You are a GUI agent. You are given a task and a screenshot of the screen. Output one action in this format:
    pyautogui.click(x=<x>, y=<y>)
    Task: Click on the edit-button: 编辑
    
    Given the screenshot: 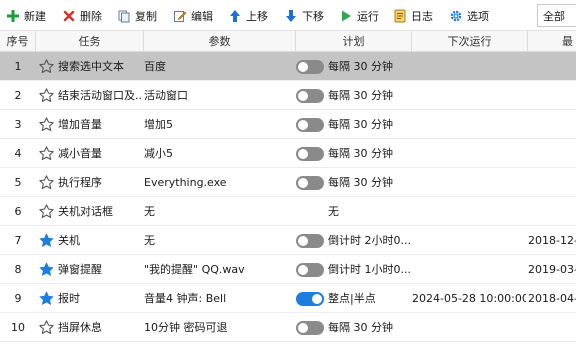 What is the action you would take?
    pyautogui.click(x=193, y=15)
    